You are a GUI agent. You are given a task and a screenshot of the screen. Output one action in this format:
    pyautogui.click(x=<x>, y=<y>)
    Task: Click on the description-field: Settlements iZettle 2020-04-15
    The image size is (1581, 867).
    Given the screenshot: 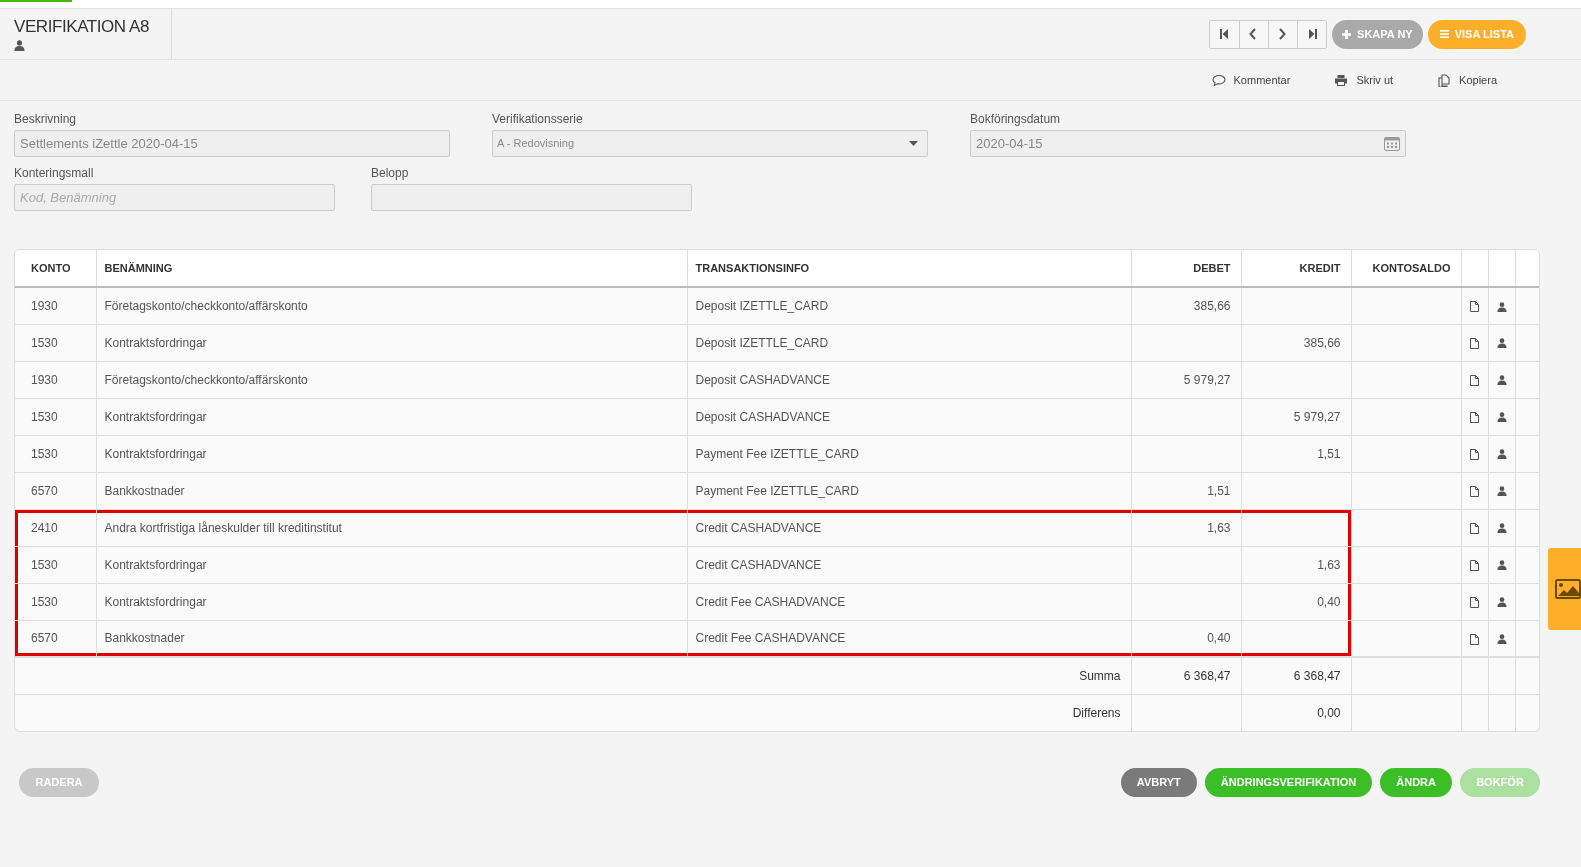 What is the action you would take?
    pyautogui.click(x=232, y=143)
    